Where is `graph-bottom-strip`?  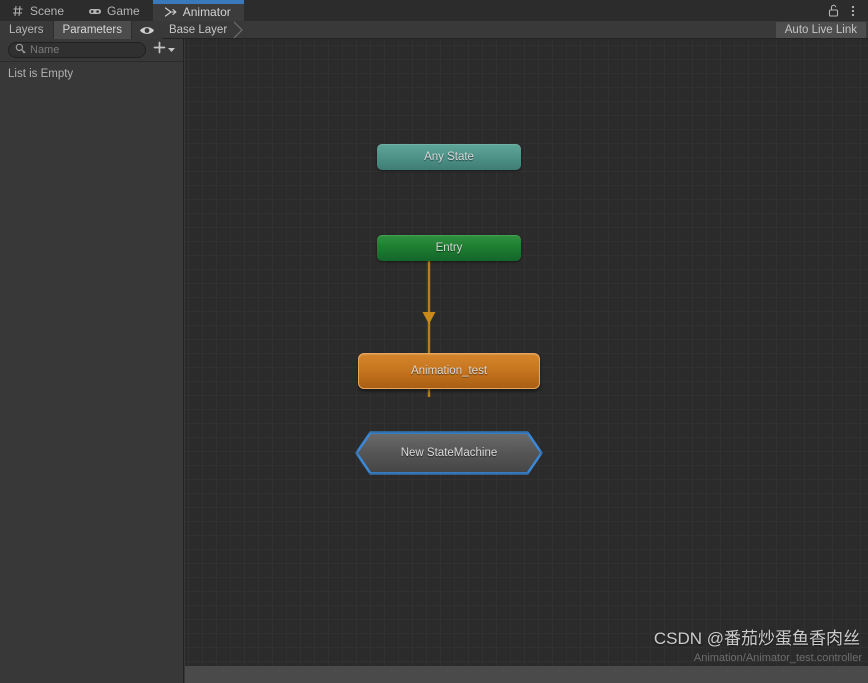 graph-bottom-strip is located at coordinates (526, 674).